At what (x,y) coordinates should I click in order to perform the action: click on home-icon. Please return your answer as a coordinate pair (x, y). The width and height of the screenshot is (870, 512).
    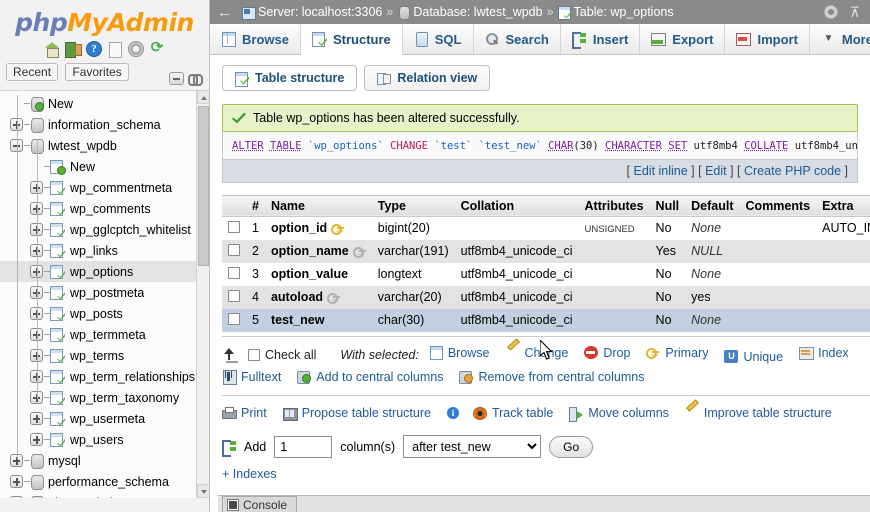
    Looking at the image, I should click on (52, 49).